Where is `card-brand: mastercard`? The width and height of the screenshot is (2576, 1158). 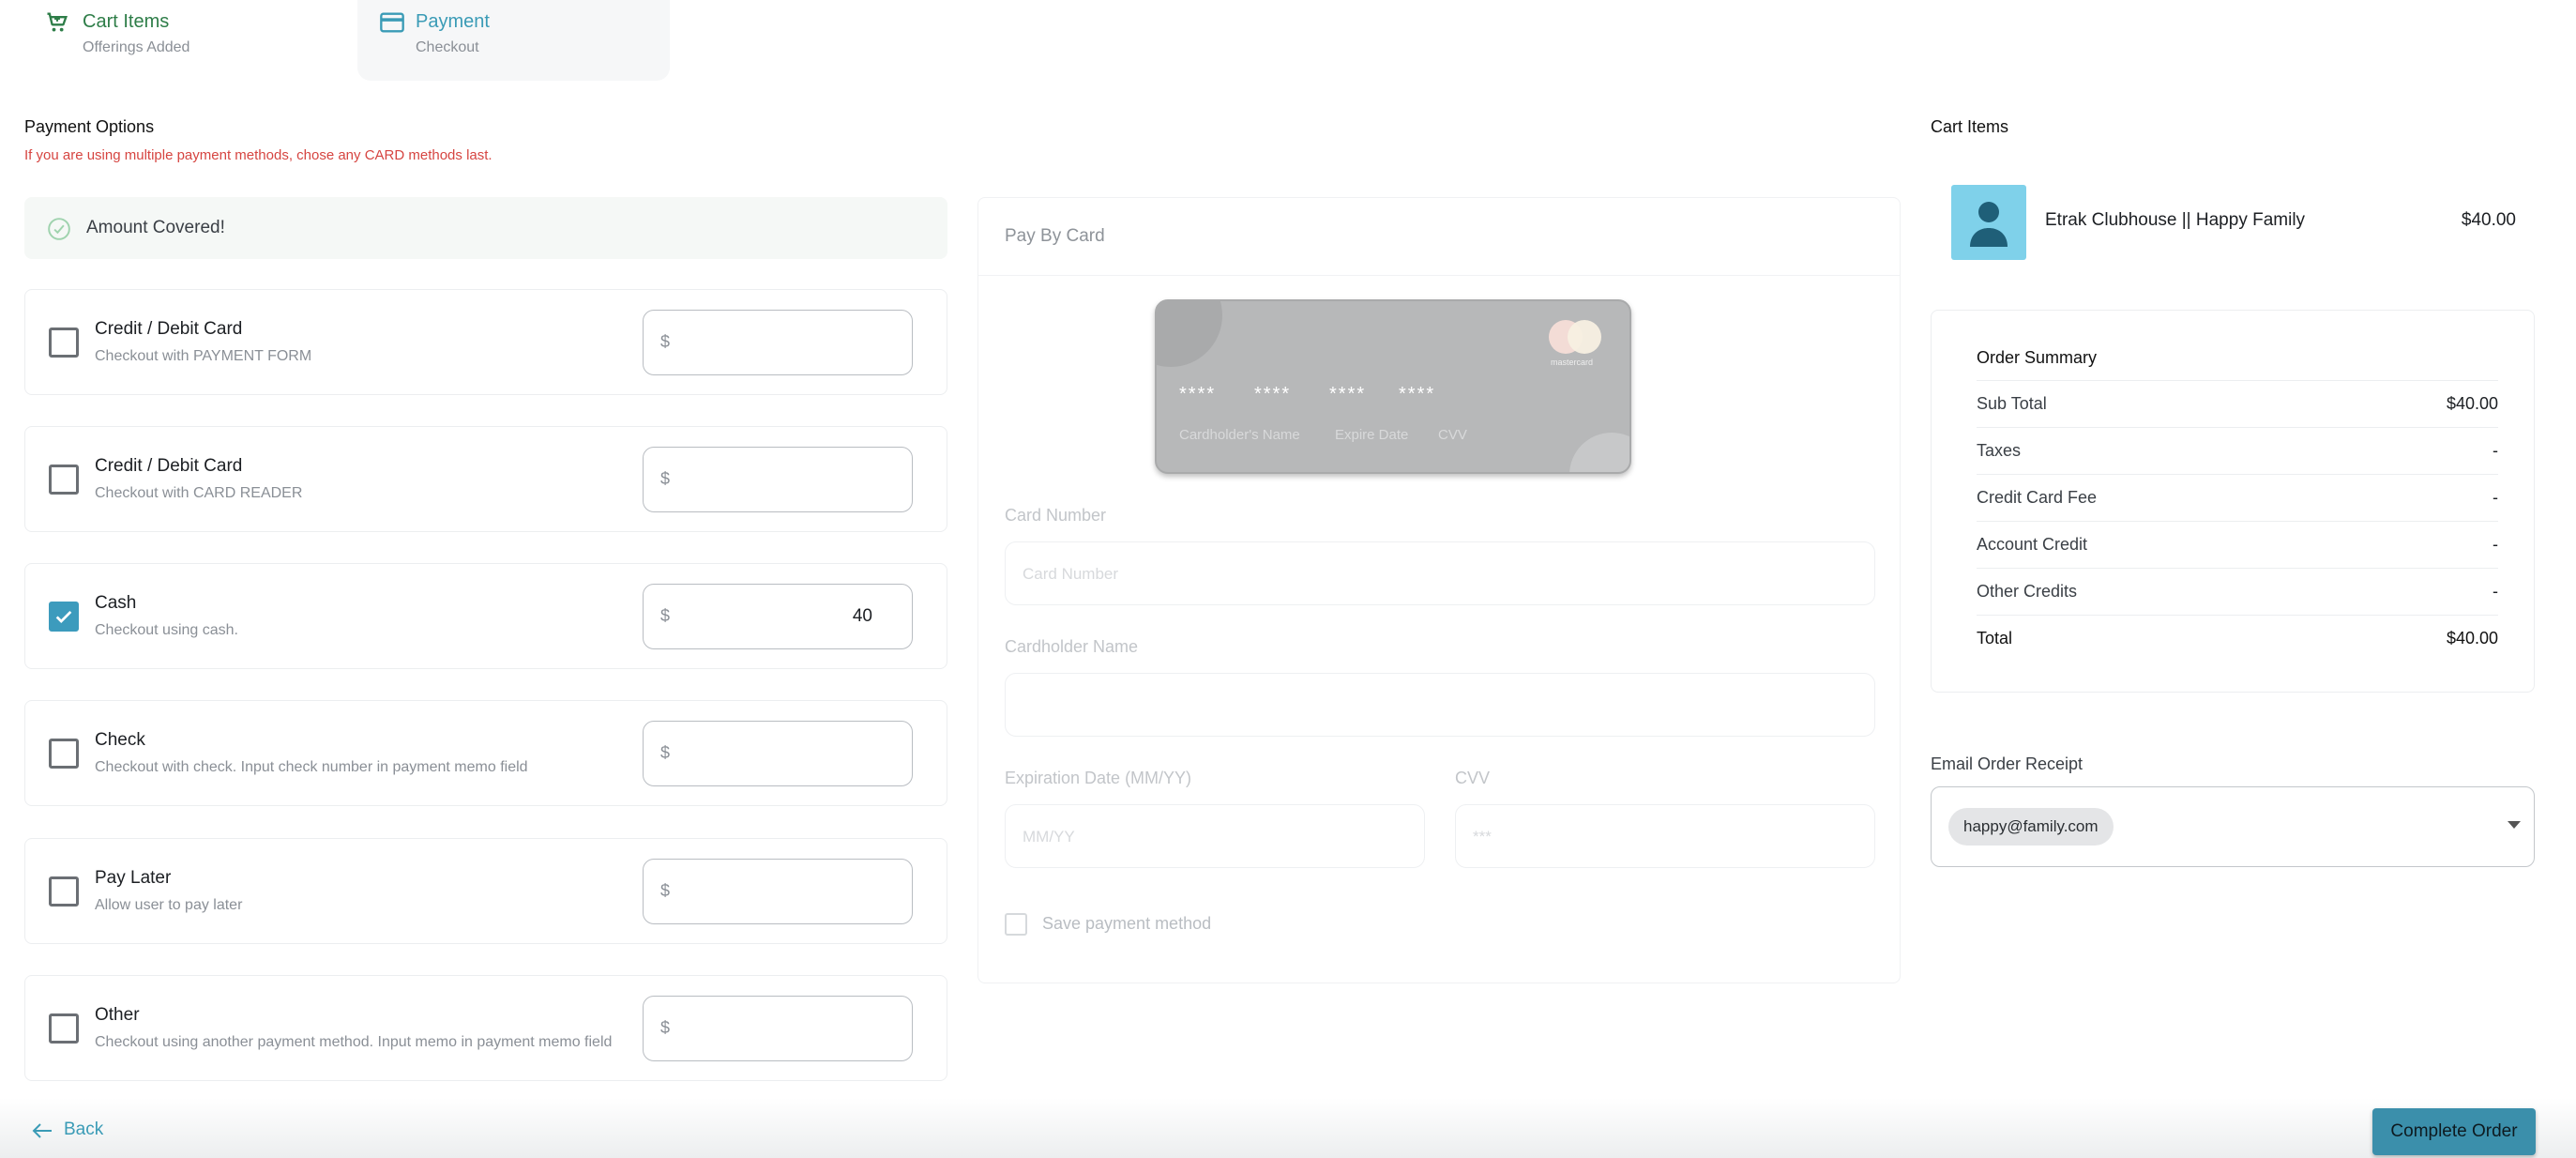 card-brand: mastercard is located at coordinates (1572, 362).